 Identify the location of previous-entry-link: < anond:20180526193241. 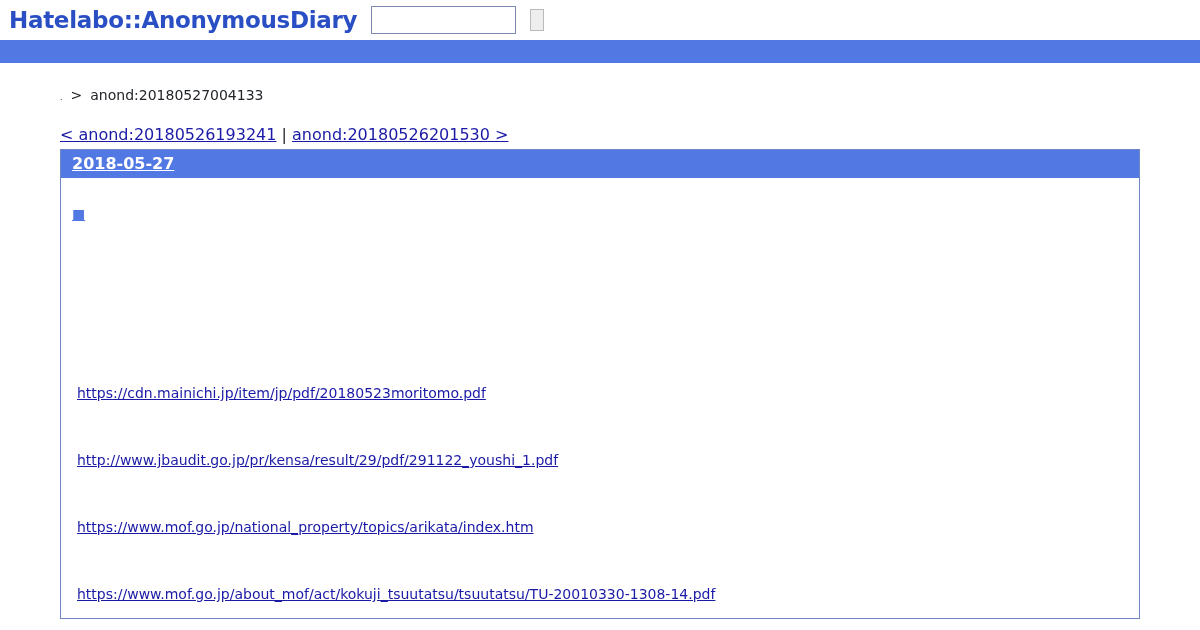
(168, 134).